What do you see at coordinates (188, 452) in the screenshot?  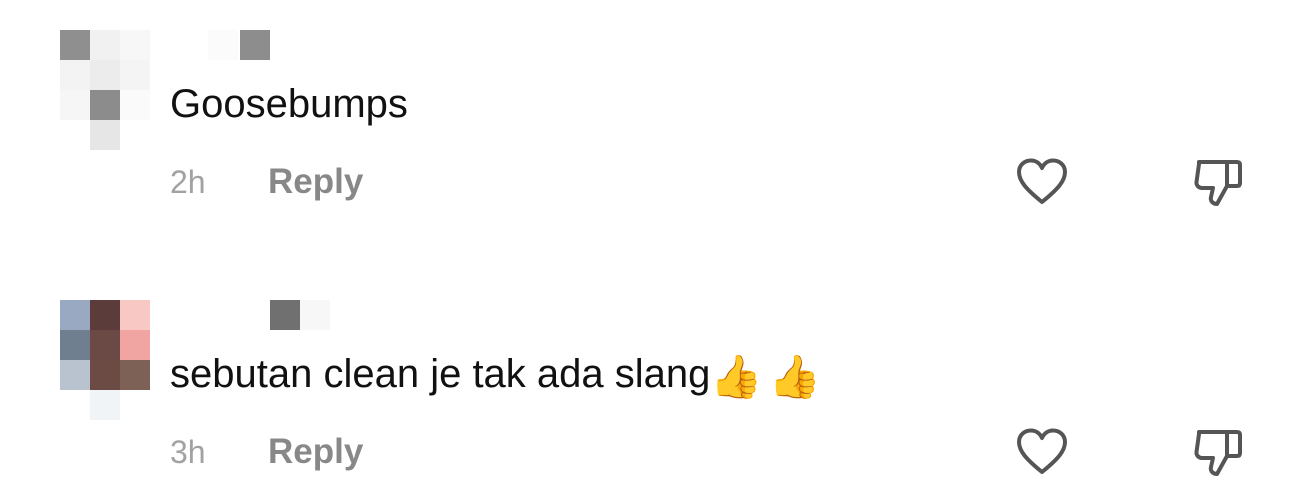 I see `timestamp: 3h` at bounding box center [188, 452].